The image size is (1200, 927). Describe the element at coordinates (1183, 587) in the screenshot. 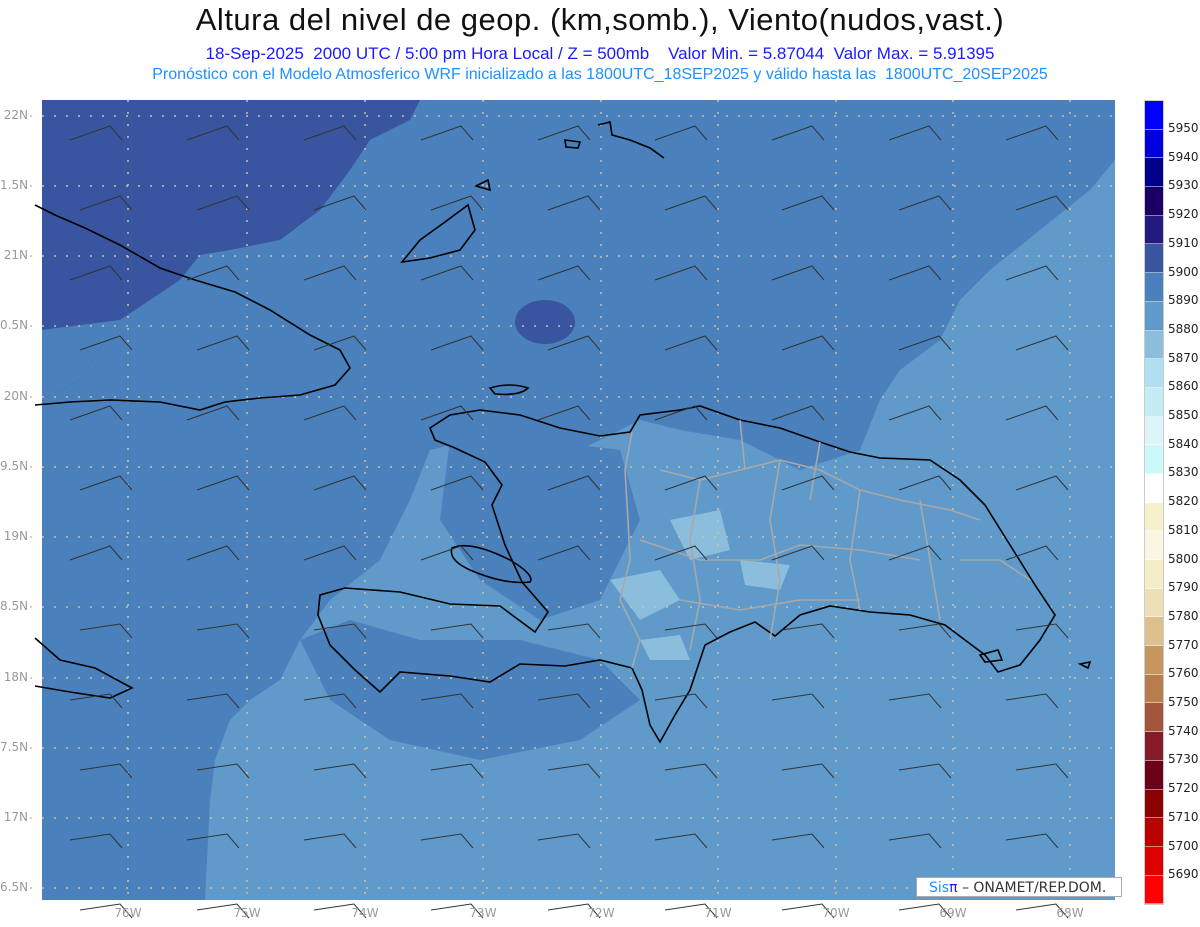

I see `colorbar-label: 5790` at that location.